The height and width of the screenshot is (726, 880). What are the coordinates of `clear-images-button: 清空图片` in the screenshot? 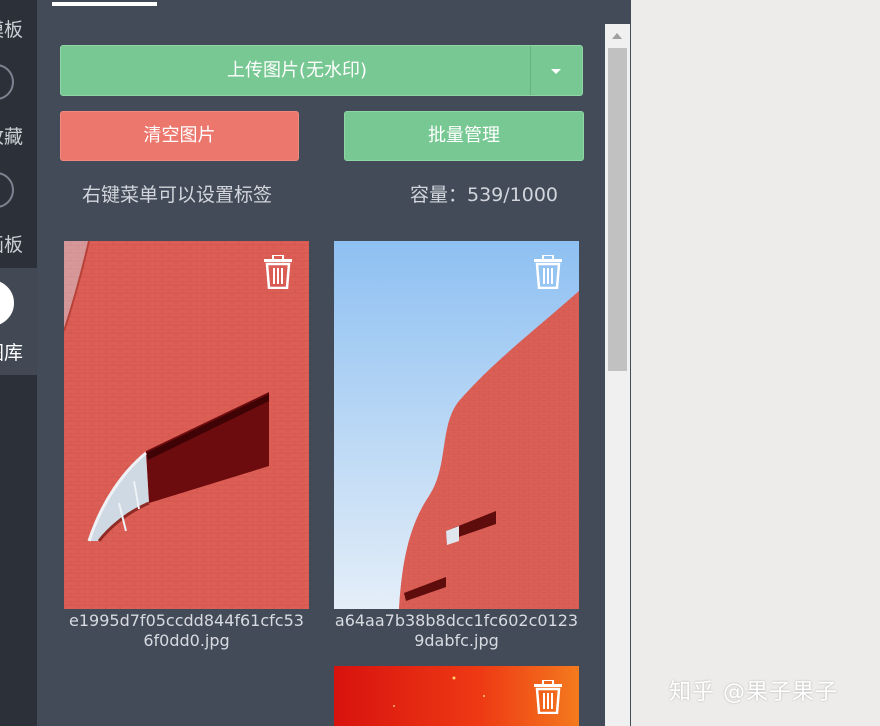 It's located at (179, 136).